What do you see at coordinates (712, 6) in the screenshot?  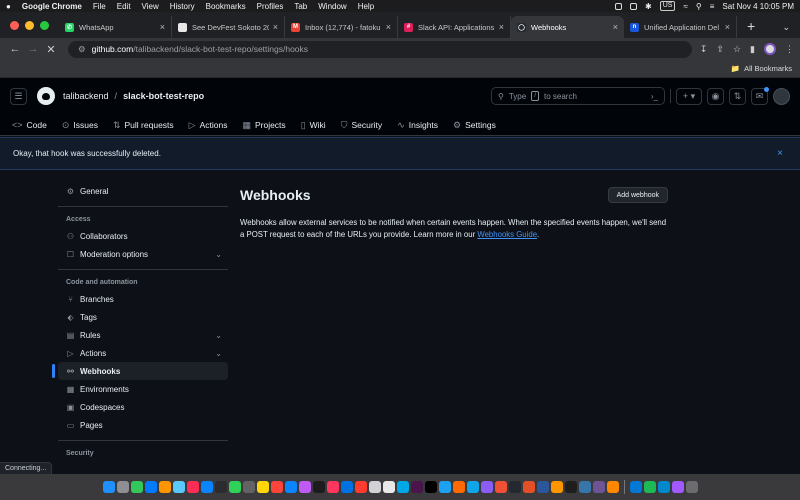 I see `control-center-icon: ≡` at bounding box center [712, 6].